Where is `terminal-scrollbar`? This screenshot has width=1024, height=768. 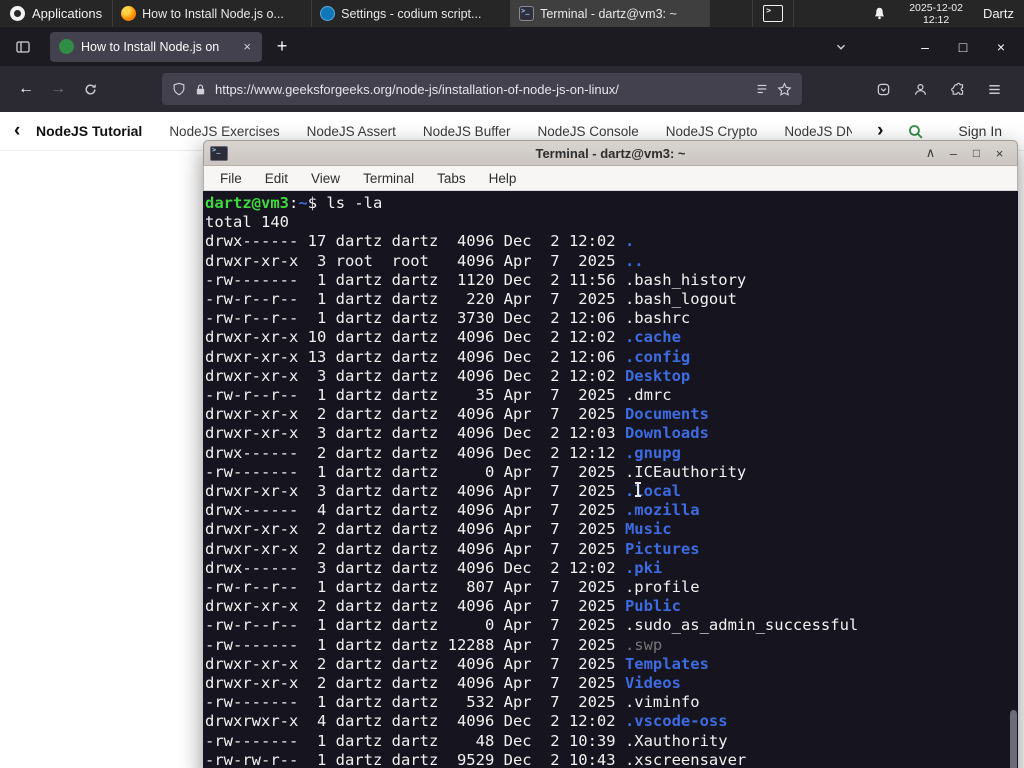 terminal-scrollbar is located at coordinates (1012, 480).